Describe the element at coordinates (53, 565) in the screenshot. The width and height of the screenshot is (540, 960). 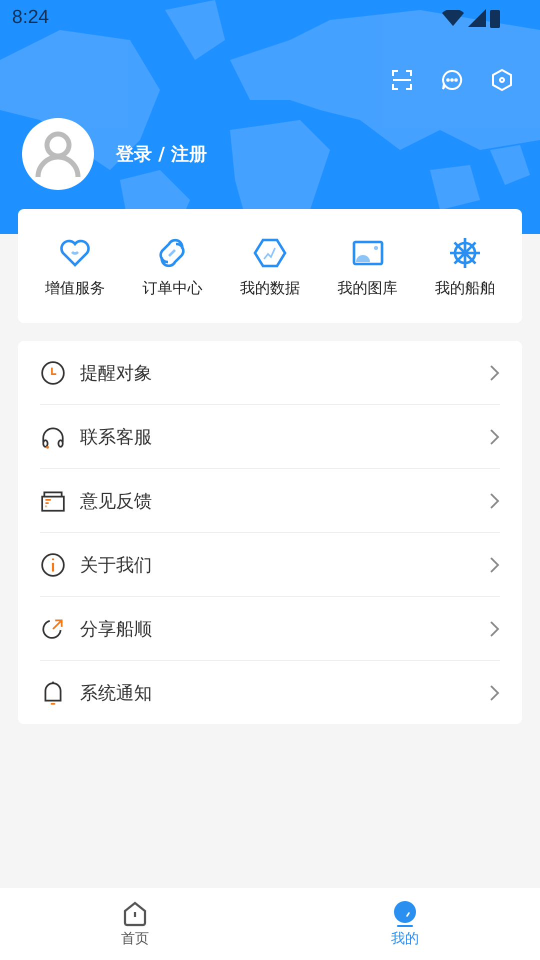
I see `info-icon` at that location.